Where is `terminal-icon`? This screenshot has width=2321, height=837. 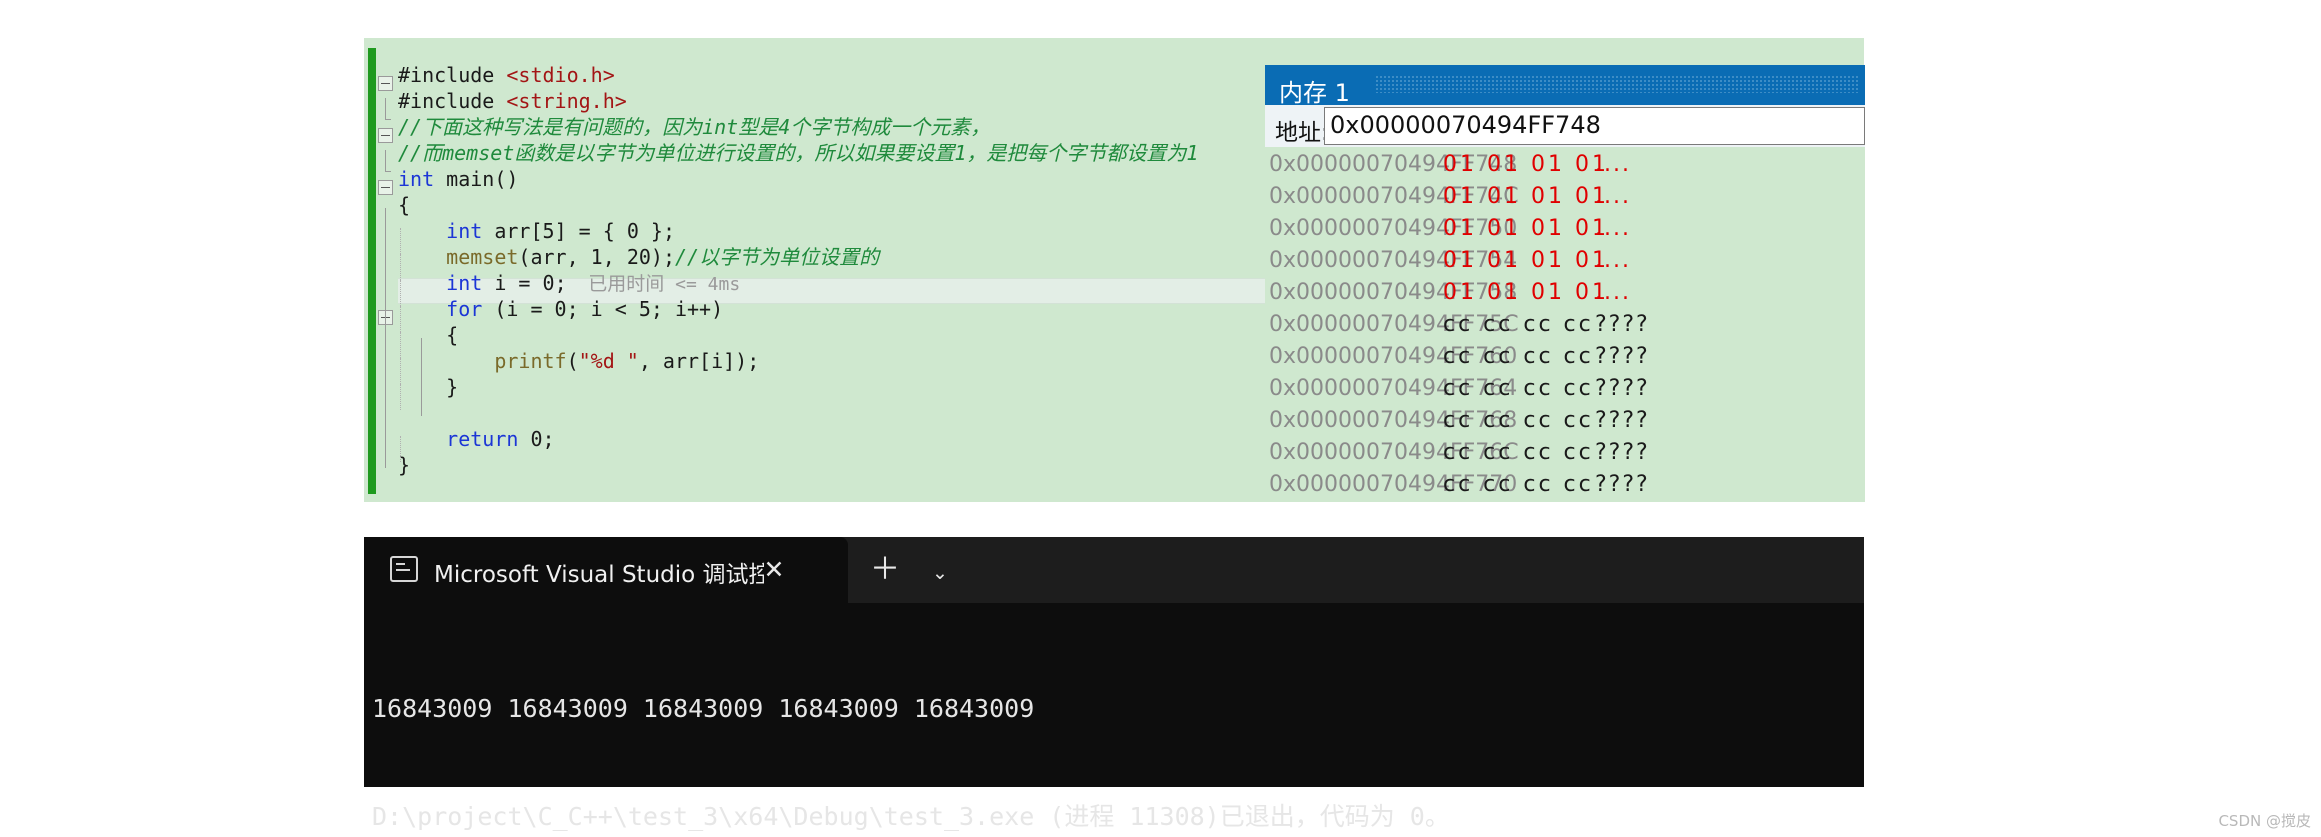
terminal-icon is located at coordinates (404, 569).